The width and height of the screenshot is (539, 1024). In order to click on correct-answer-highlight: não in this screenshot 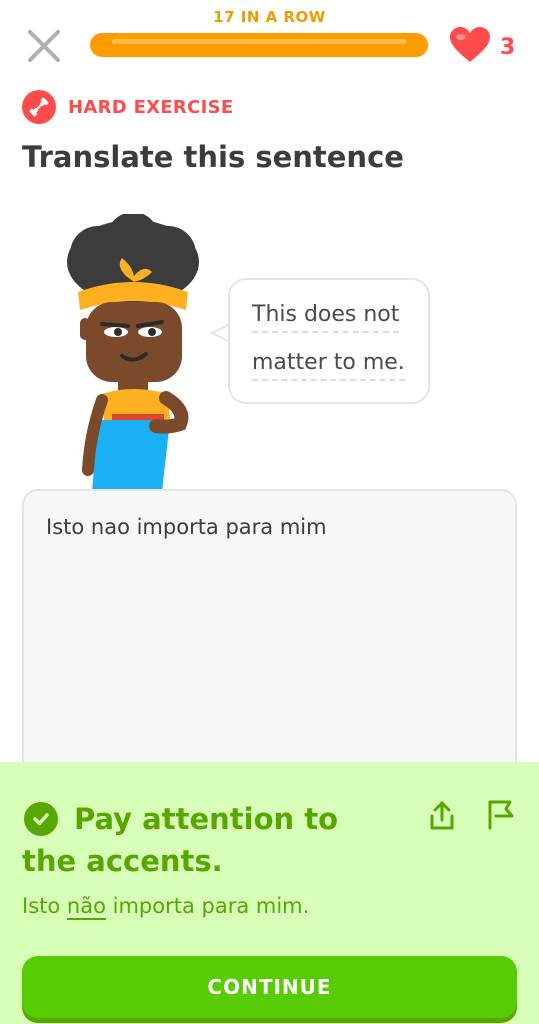, I will do `click(86, 906)`.